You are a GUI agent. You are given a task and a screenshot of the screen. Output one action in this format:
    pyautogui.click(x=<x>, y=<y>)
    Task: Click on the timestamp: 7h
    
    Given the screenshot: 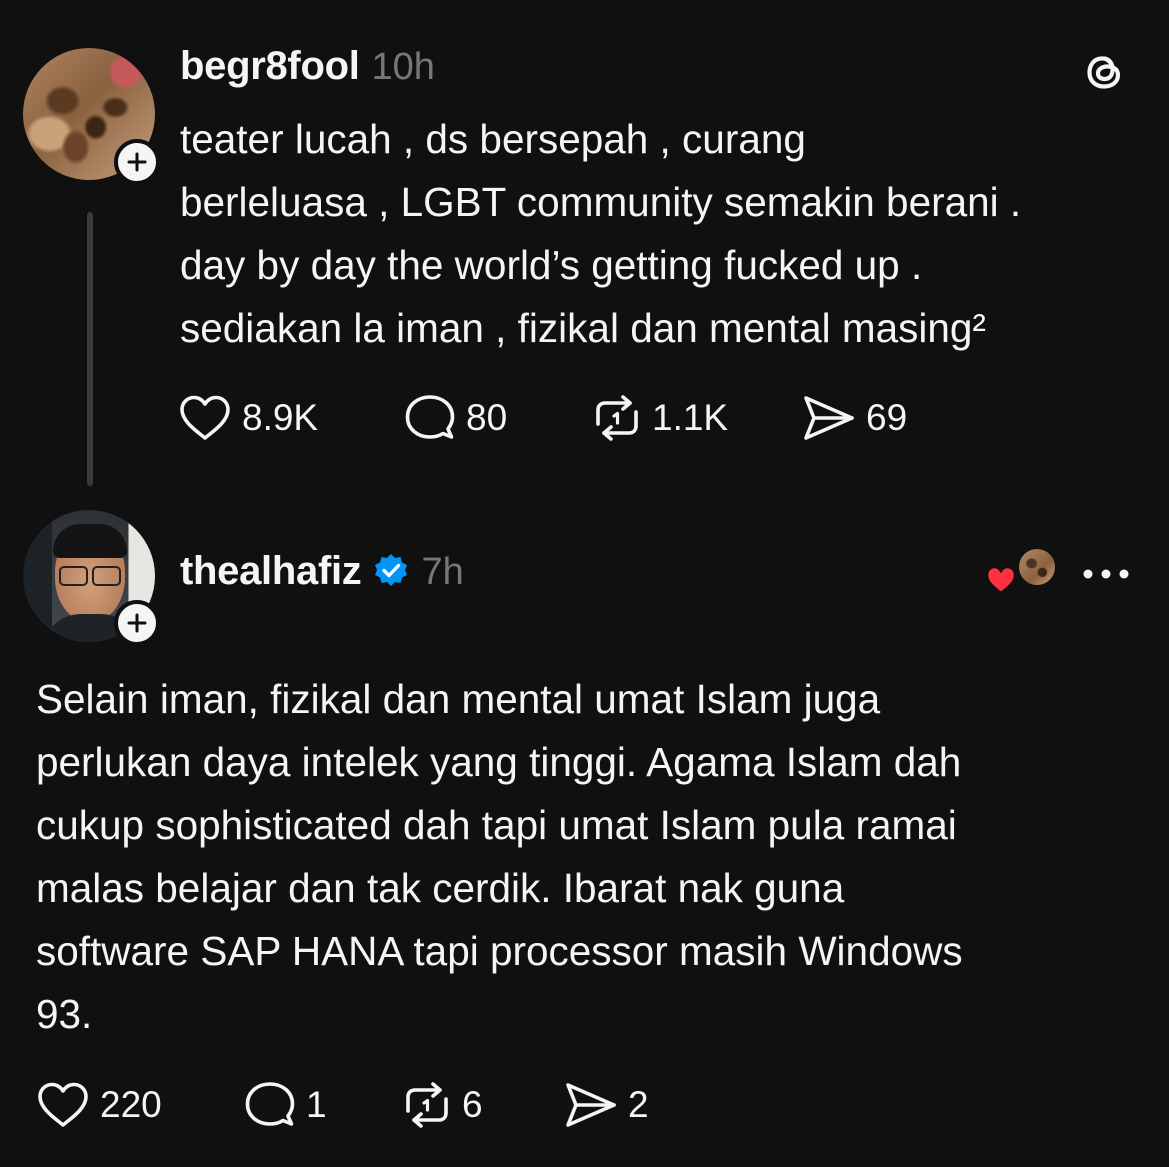 What is the action you would take?
    pyautogui.click(x=442, y=572)
    